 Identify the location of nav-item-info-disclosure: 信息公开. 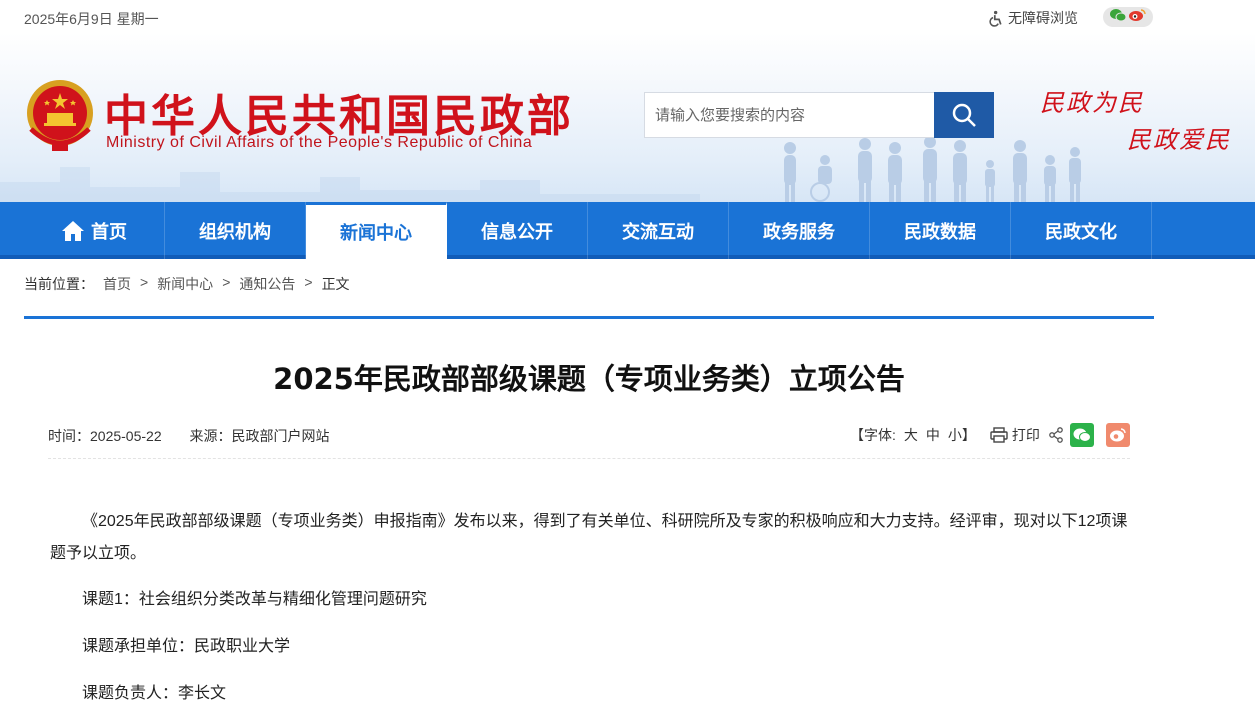
(517, 230).